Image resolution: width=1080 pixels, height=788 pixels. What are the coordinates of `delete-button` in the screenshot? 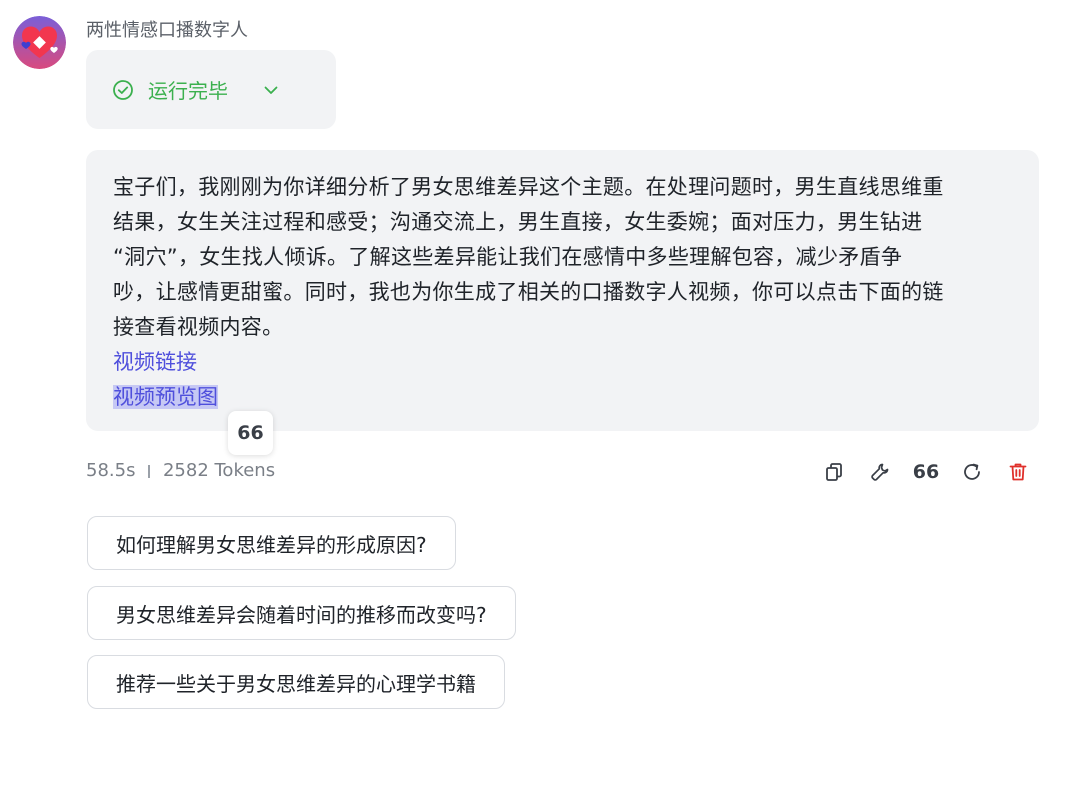 It's located at (1018, 472).